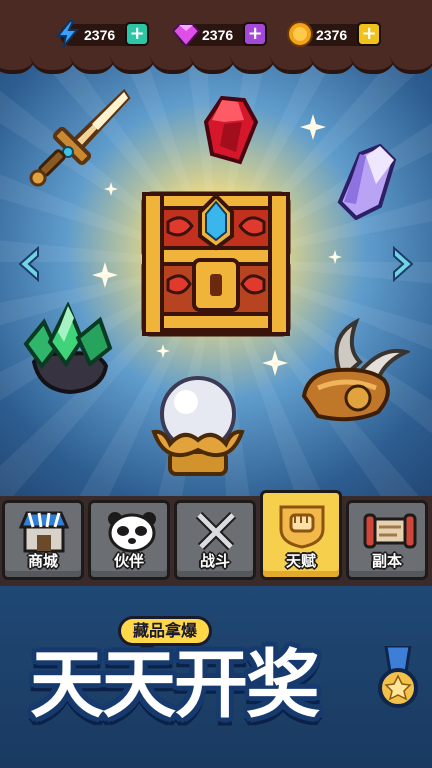  Describe the element at coordinates (132, 532) in the screenshot. I see `panda-icon` at that location.